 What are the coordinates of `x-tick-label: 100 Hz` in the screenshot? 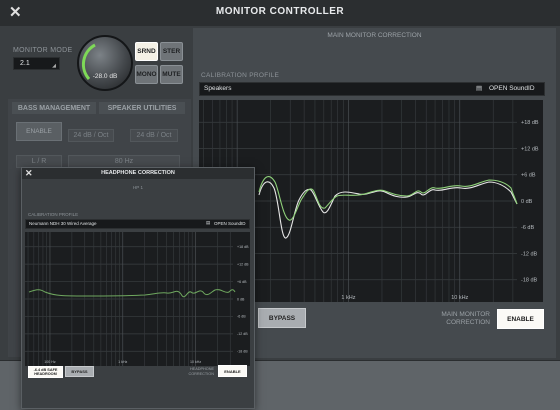 It's located at (50, 362).